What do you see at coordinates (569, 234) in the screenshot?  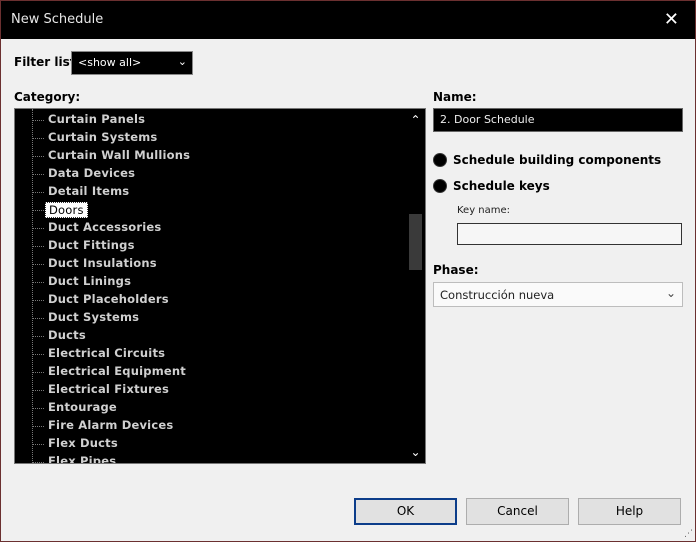 I see `key-name-input` at bounding box center [569, 234].